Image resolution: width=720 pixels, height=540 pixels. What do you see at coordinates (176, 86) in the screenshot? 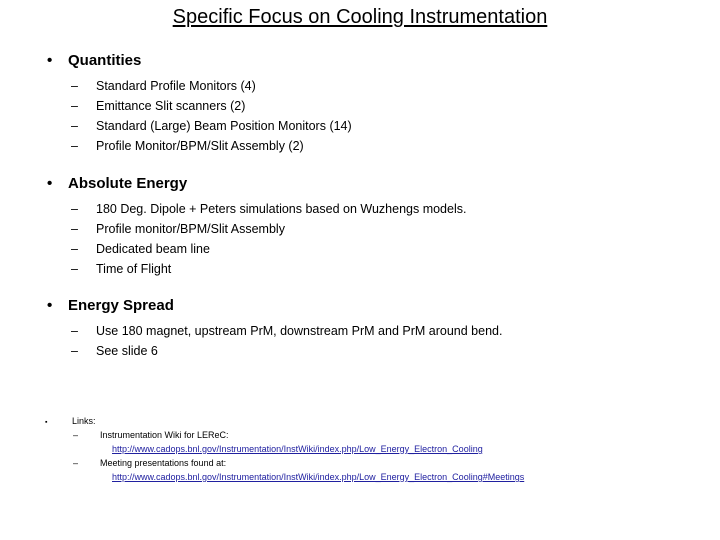
I see `list-item-text: Standard Profile Monitors (4)` at bounding box center [176, 86].